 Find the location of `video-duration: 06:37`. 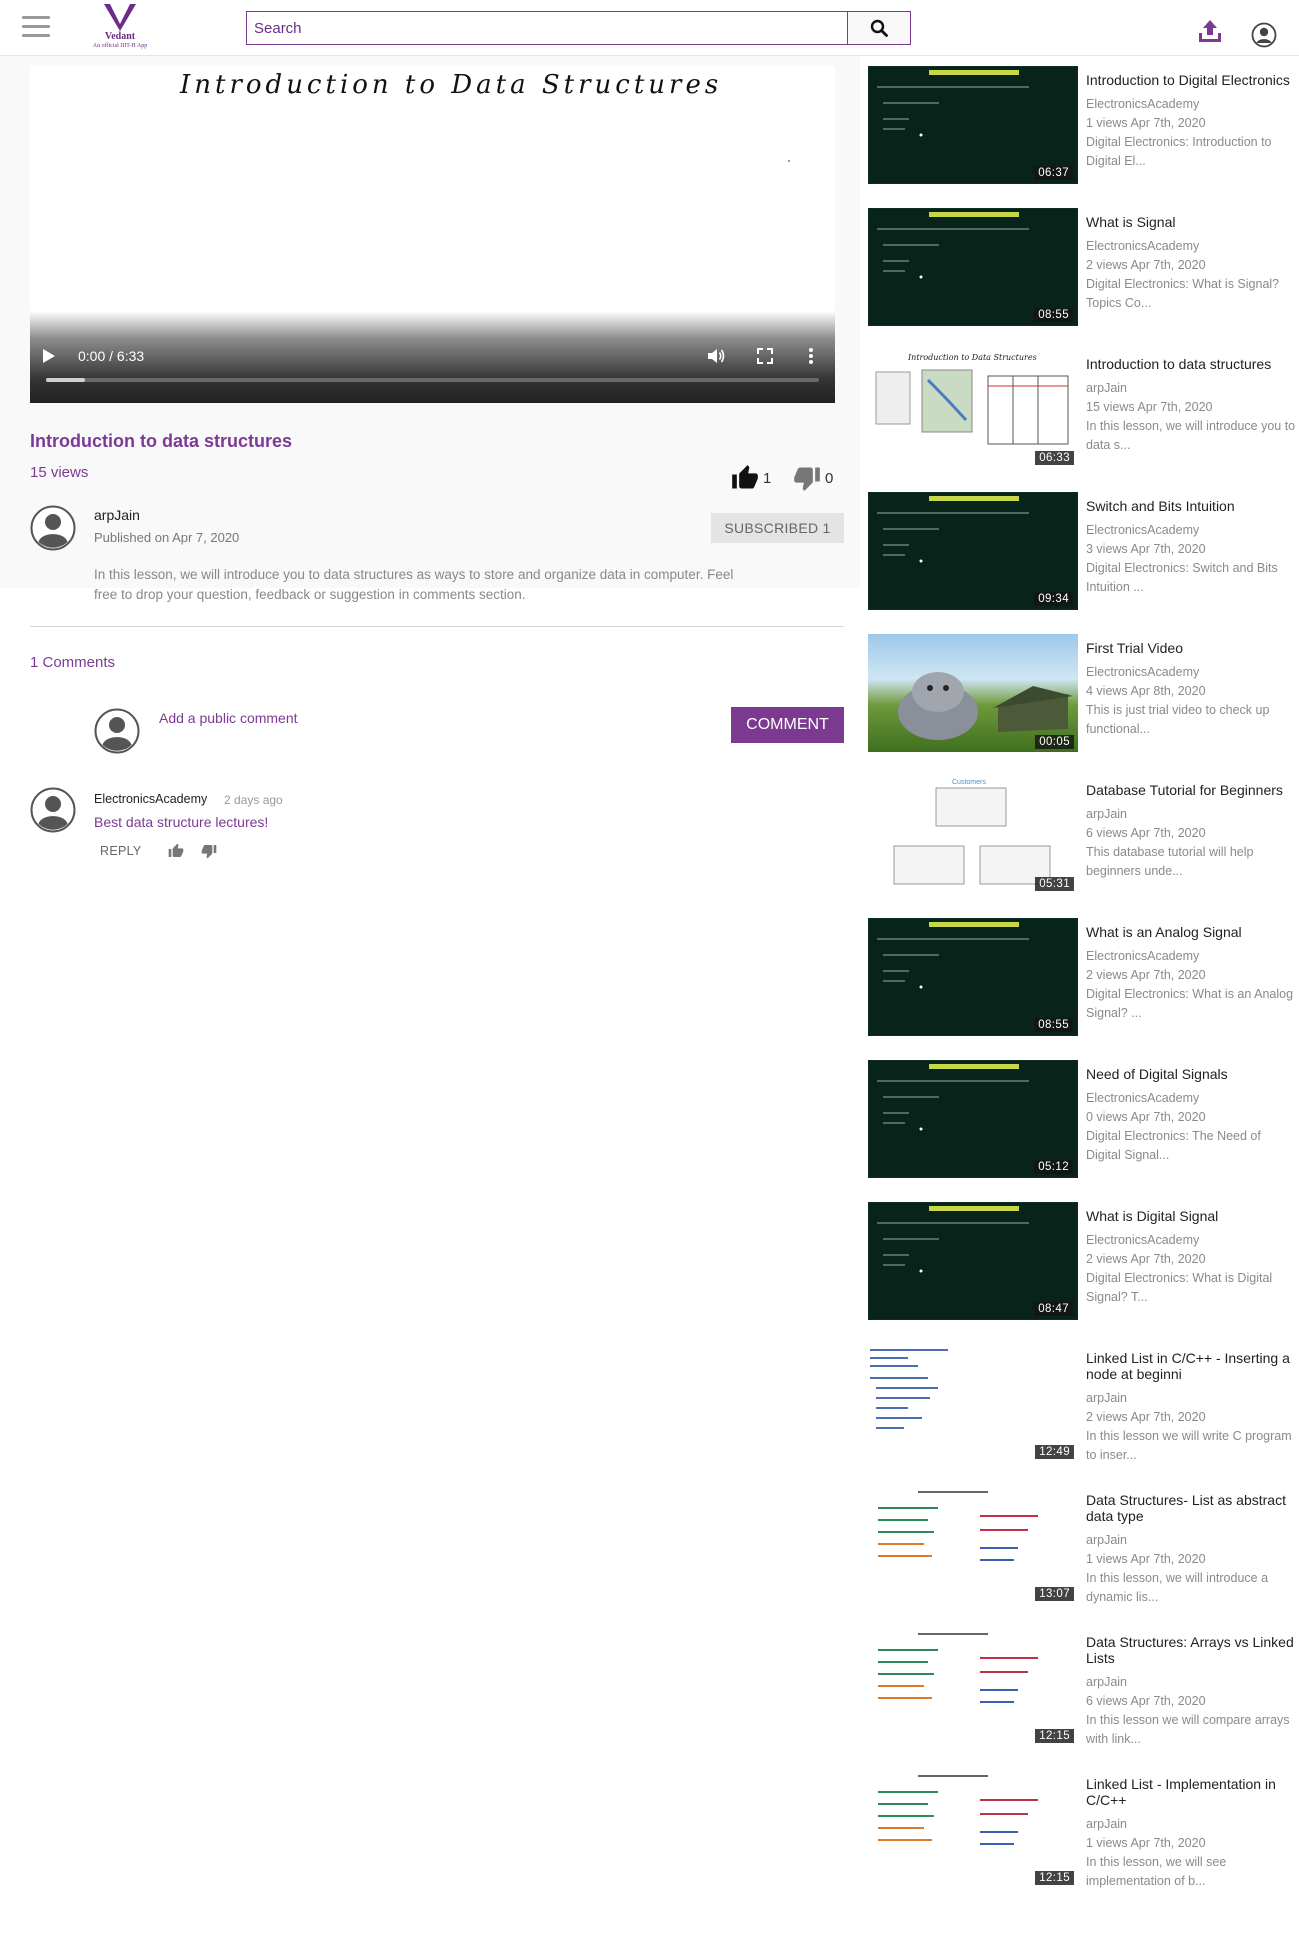

video-duration: 06:37 is located at coordinates (1053, 173).